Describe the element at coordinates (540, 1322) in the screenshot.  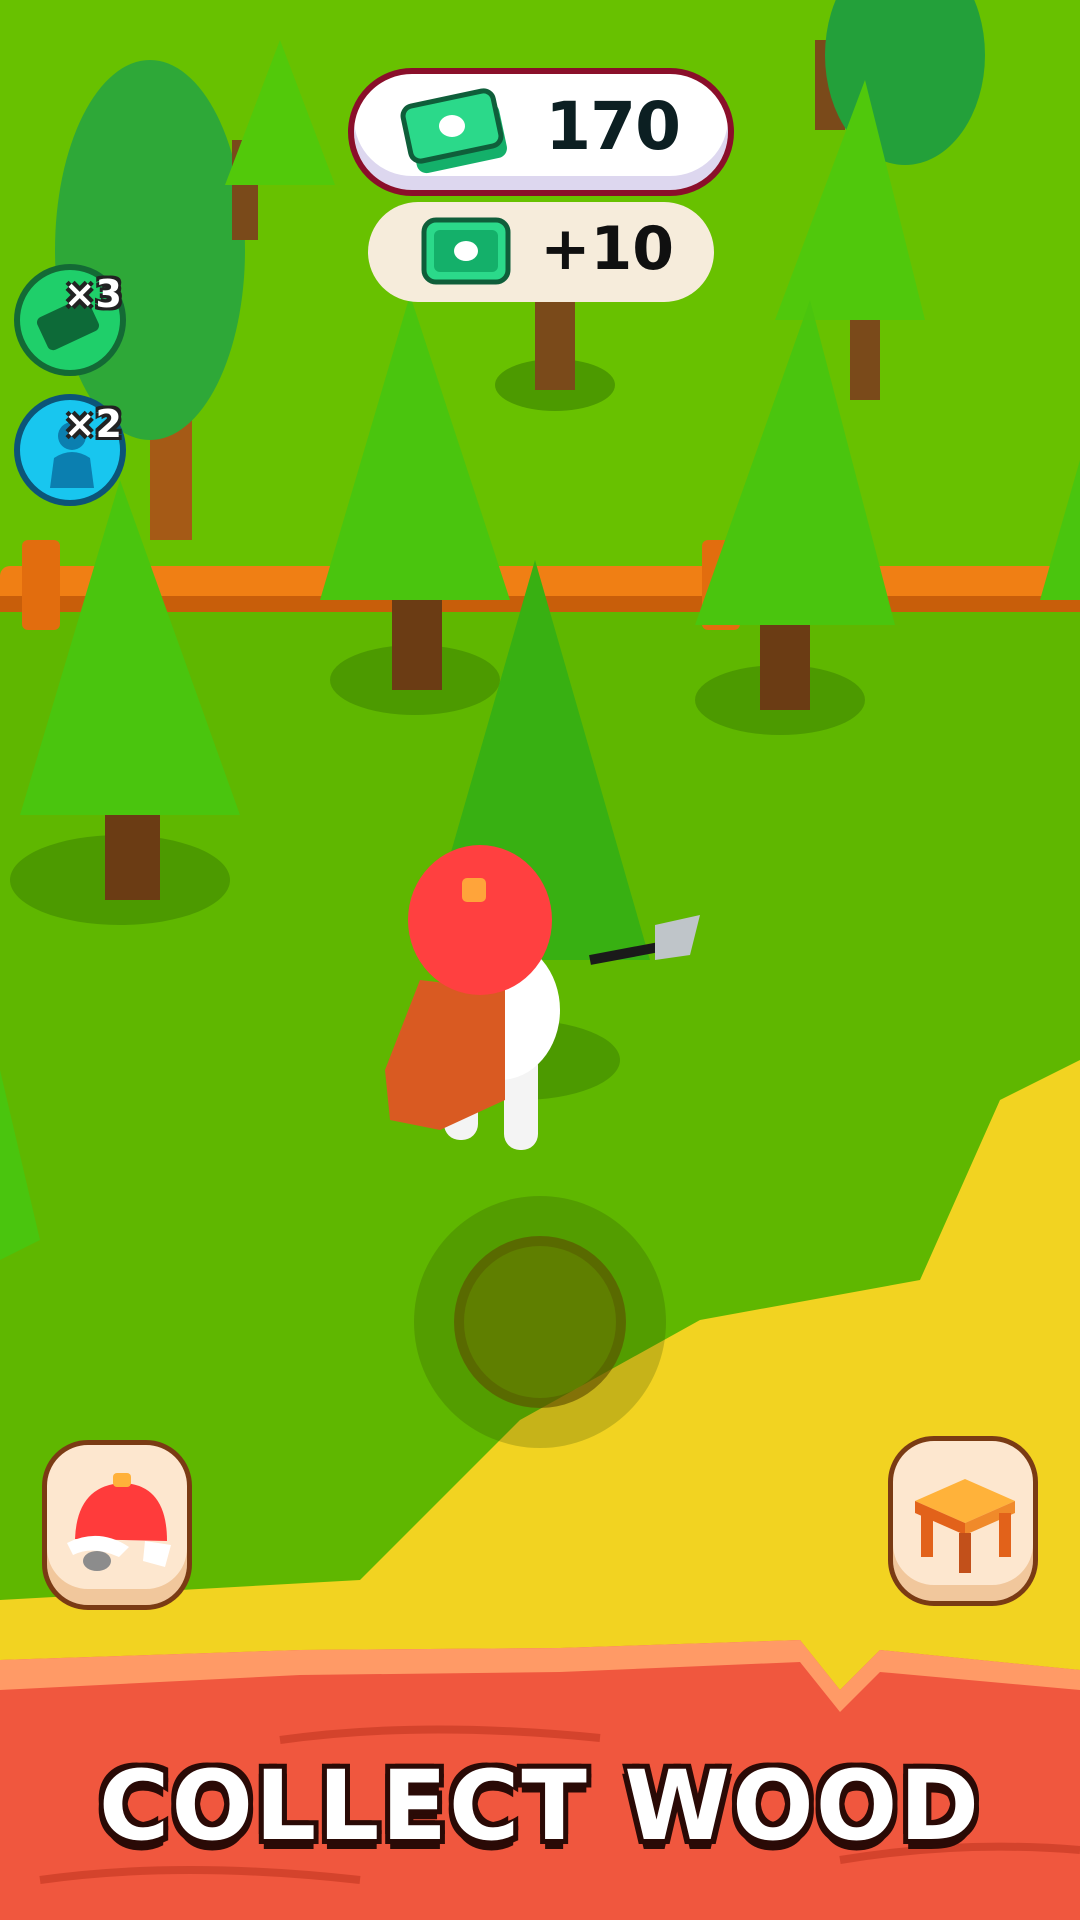
I see `joystick-knob` at that location.